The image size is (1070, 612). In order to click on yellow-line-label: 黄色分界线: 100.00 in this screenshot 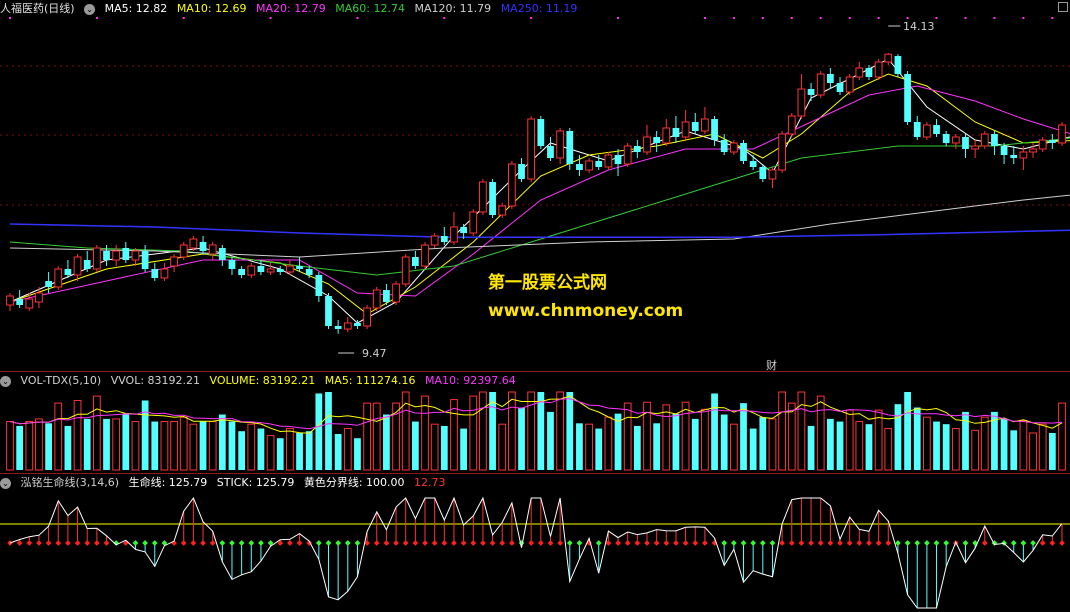, I will do `click(354, 482)`.